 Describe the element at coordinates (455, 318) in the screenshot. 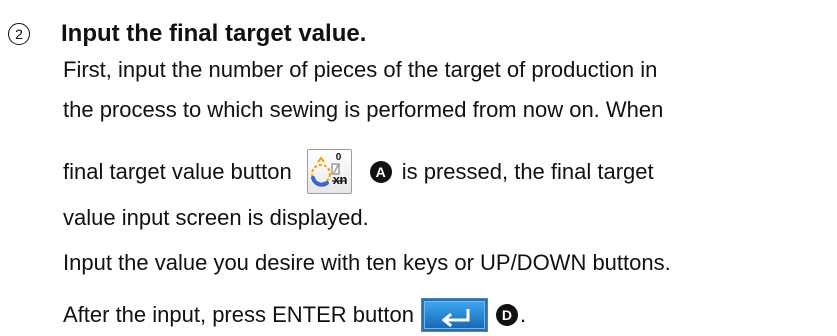

I see `enter-arrow-icon` at that location.